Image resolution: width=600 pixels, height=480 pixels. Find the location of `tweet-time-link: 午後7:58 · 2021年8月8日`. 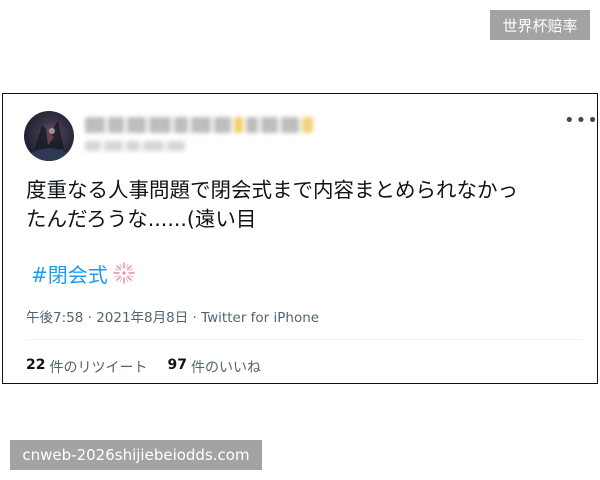

tweet-time-link: 午後7:58 · 2021年8月8日 is located at coordinates (107, 318).